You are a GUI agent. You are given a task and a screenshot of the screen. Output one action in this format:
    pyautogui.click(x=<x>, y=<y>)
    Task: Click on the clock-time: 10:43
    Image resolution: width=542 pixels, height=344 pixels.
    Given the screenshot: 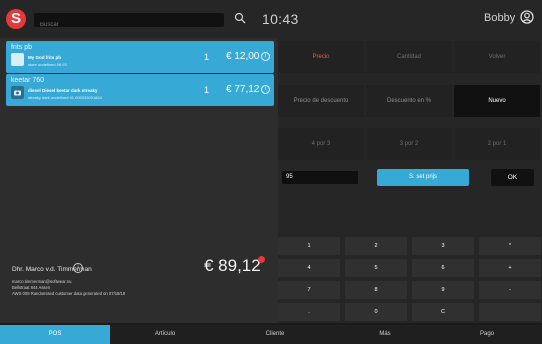 What is the action you would take?
    pyautogui.click(x=280, y=19)
    